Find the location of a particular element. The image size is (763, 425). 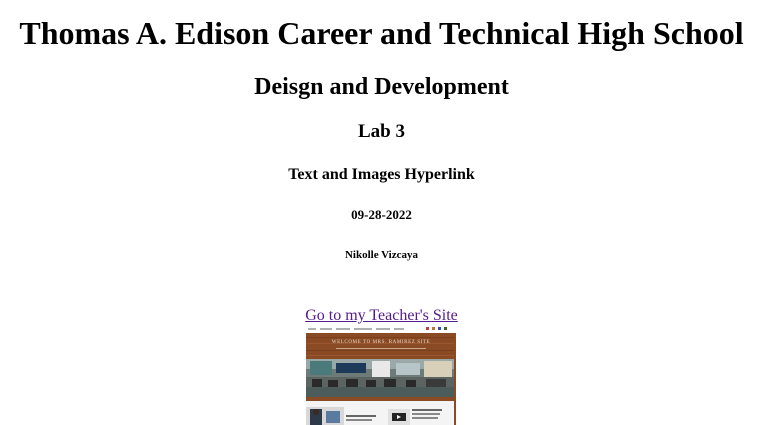

date-heading: 09-28-2022 is located at coordinates (381, 214).